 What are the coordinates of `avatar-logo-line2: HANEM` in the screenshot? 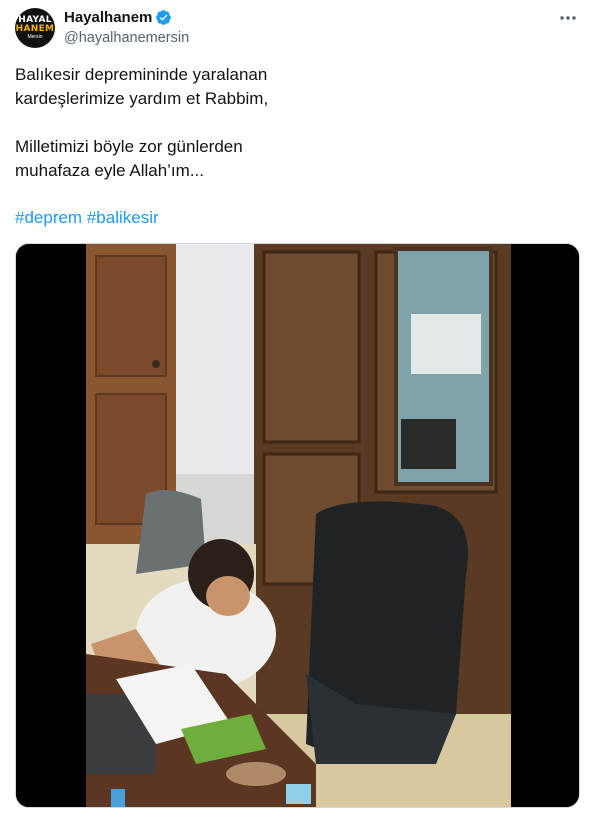 It's located at (35, 29).